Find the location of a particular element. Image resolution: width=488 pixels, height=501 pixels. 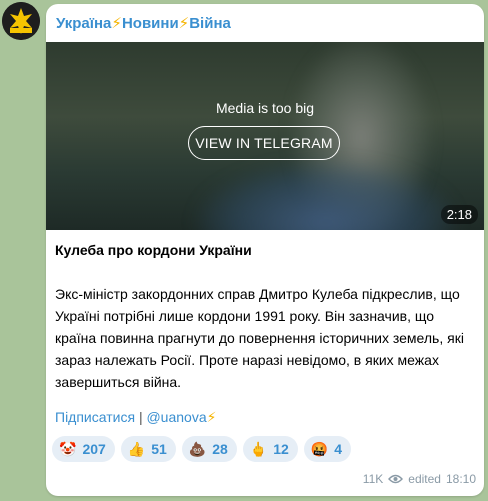

video-duration: 2:18 is located at coordinates (459, 214).